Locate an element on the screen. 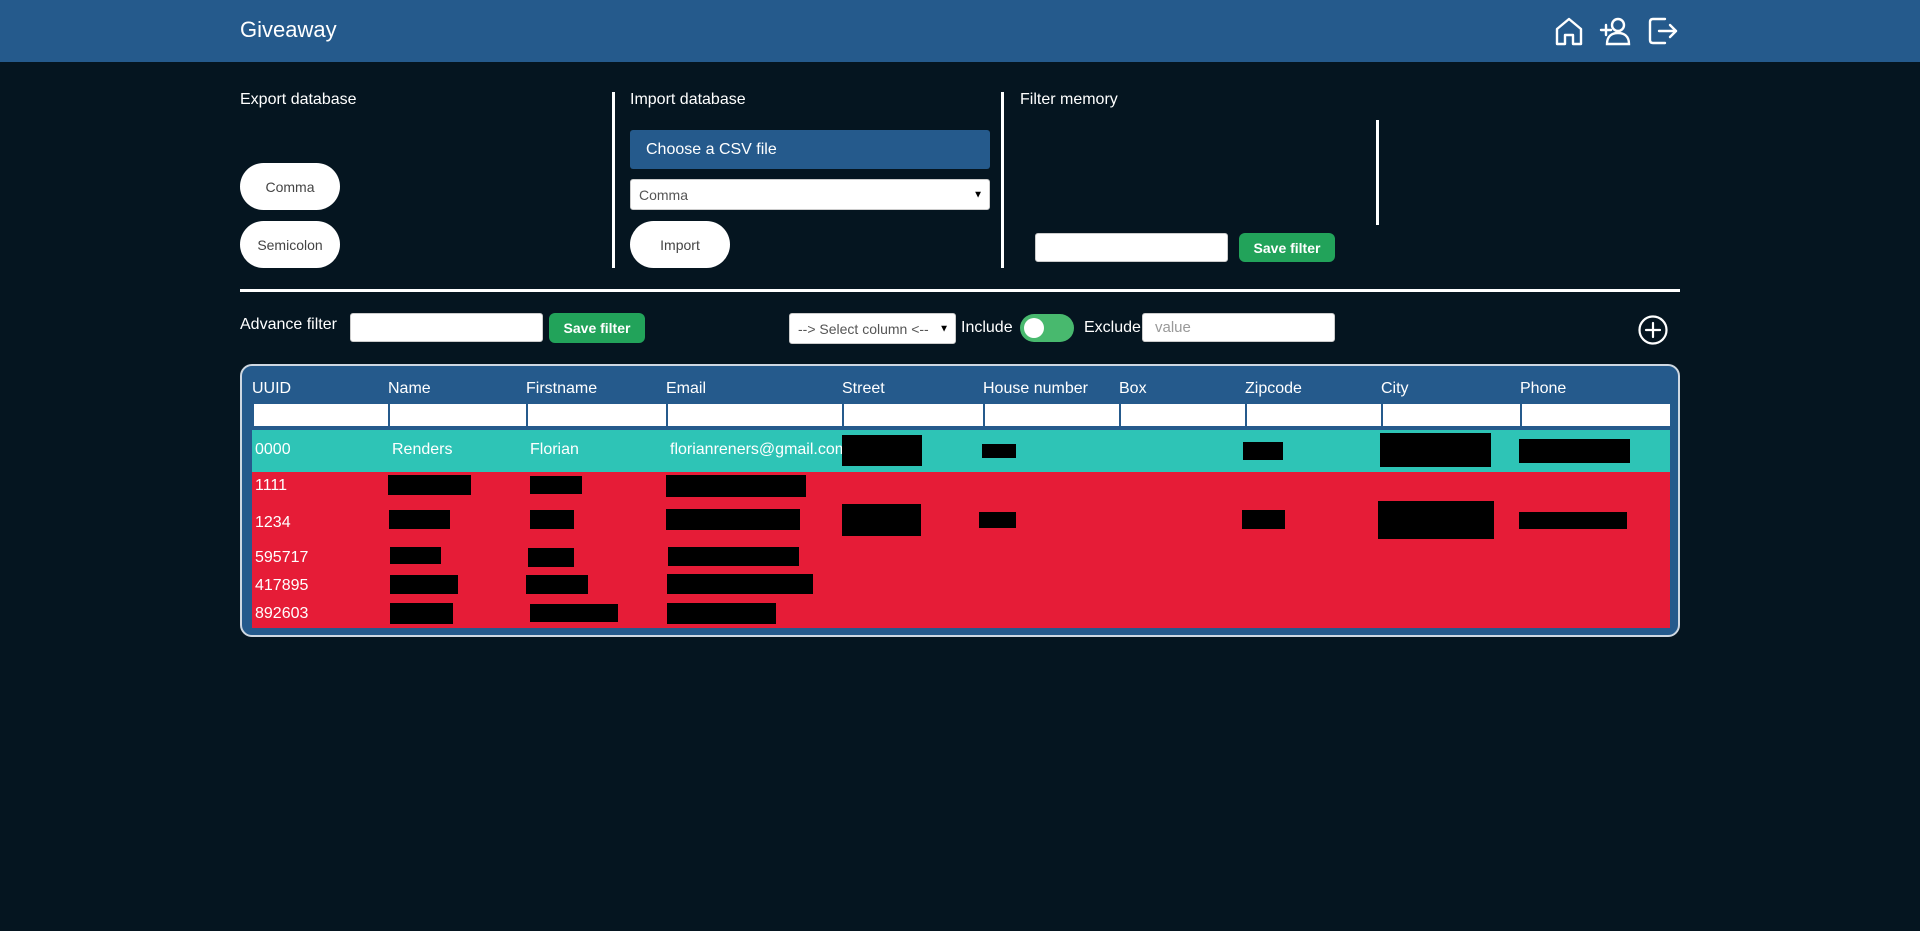 Image resolution: width=1920 pixels, height=931 pixels. column-header-name: Name is located at coordinates (409, 389).